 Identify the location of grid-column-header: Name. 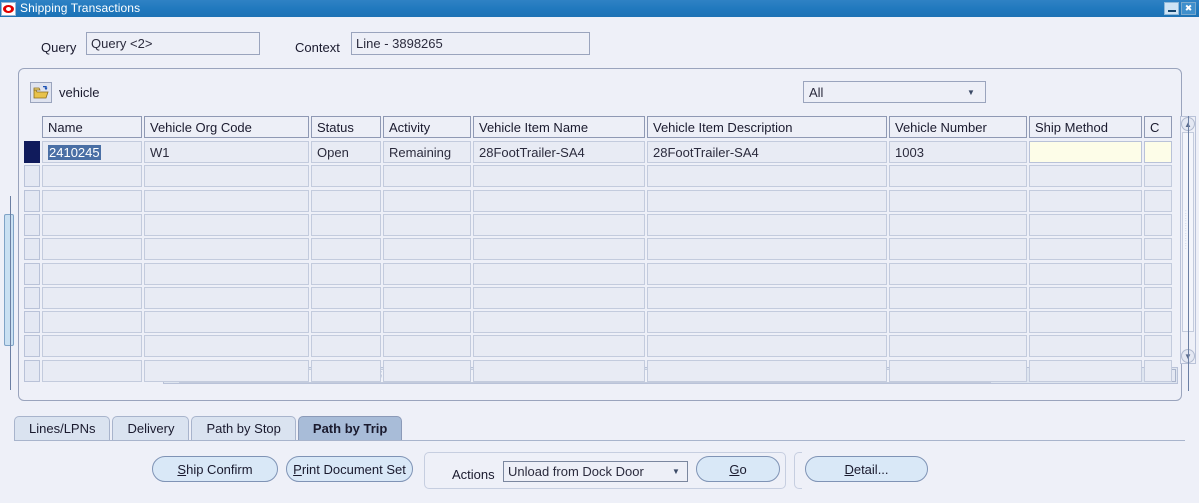
(92, 127).